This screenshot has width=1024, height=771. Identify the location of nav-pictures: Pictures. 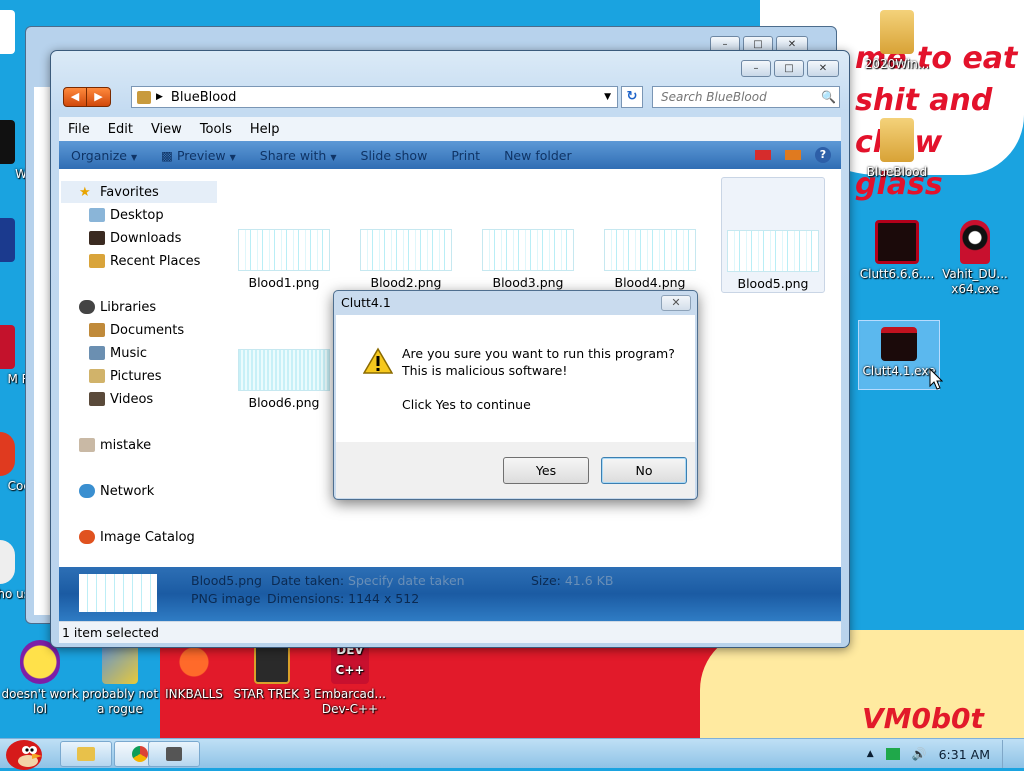
(125, 376).